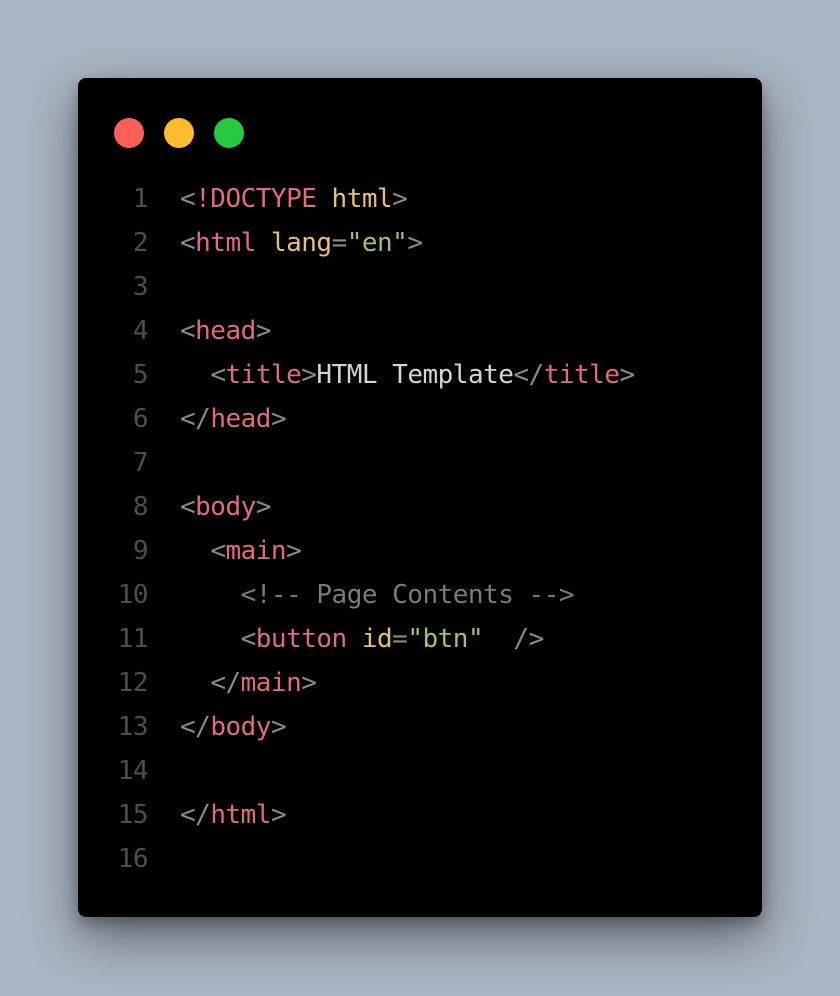 The height and width of the screenshot is (996, 840). I want to click on line-content: <title>HTML Template</title>, so click(391, 375).